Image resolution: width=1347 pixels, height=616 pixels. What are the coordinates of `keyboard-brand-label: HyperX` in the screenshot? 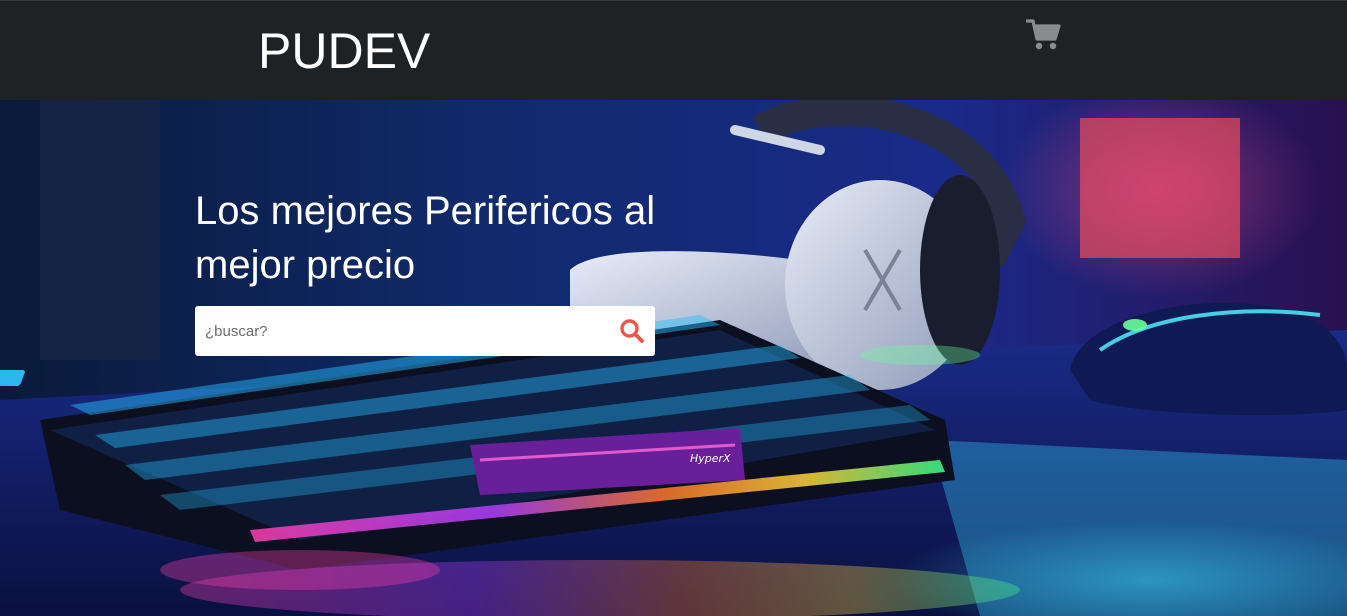 It's located at (710, 458).